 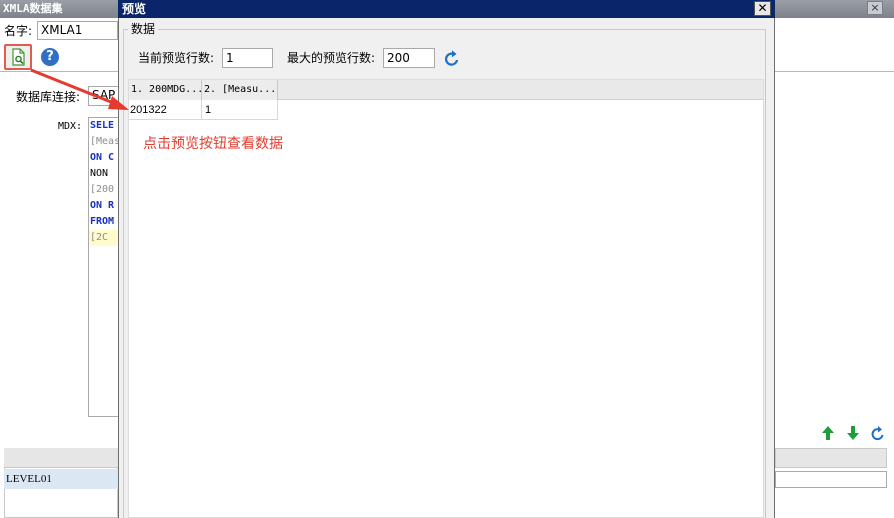 What do you see at coordinates (102, 157) in the screenshot?
I see `mdx-line: ON C` at bounding box center [102, 157].